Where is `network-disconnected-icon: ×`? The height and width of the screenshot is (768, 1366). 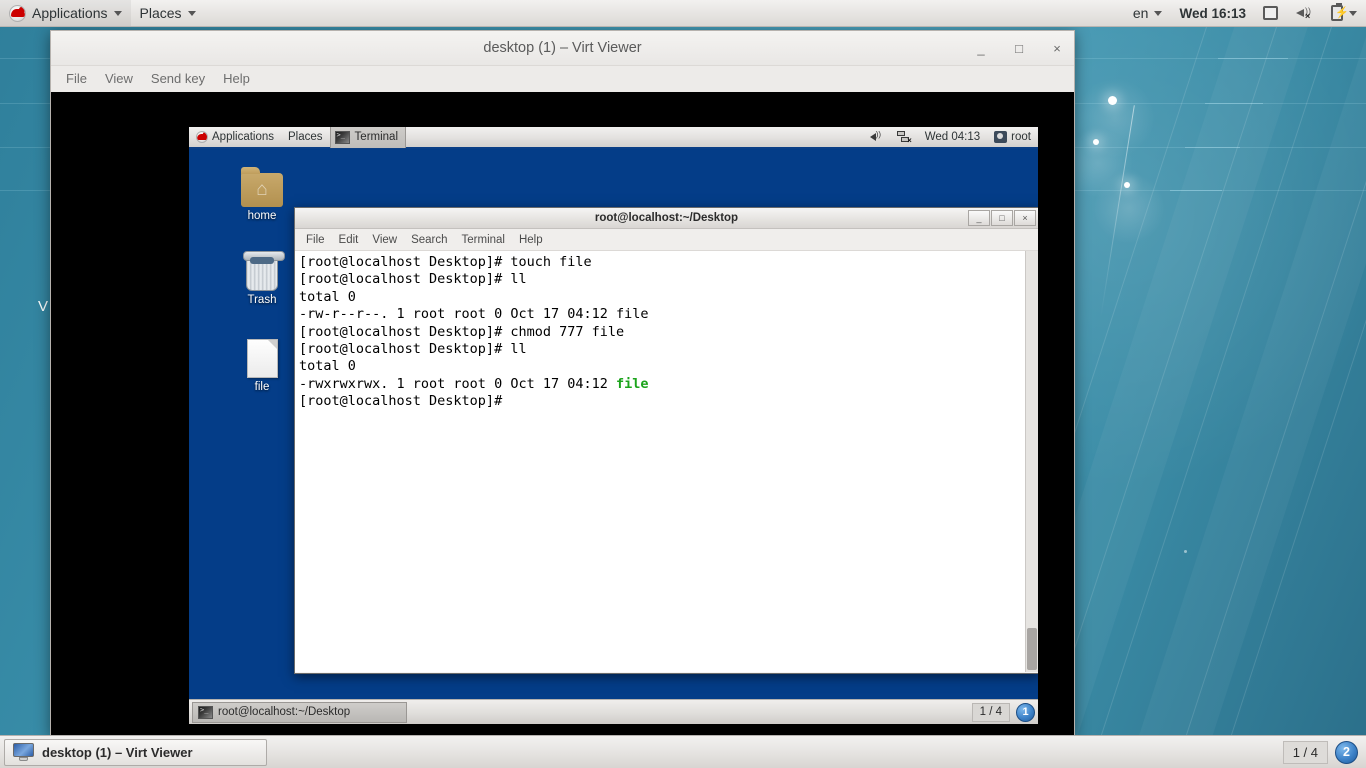
network-disconnected-icon: × is located at coordinates (904, 138).